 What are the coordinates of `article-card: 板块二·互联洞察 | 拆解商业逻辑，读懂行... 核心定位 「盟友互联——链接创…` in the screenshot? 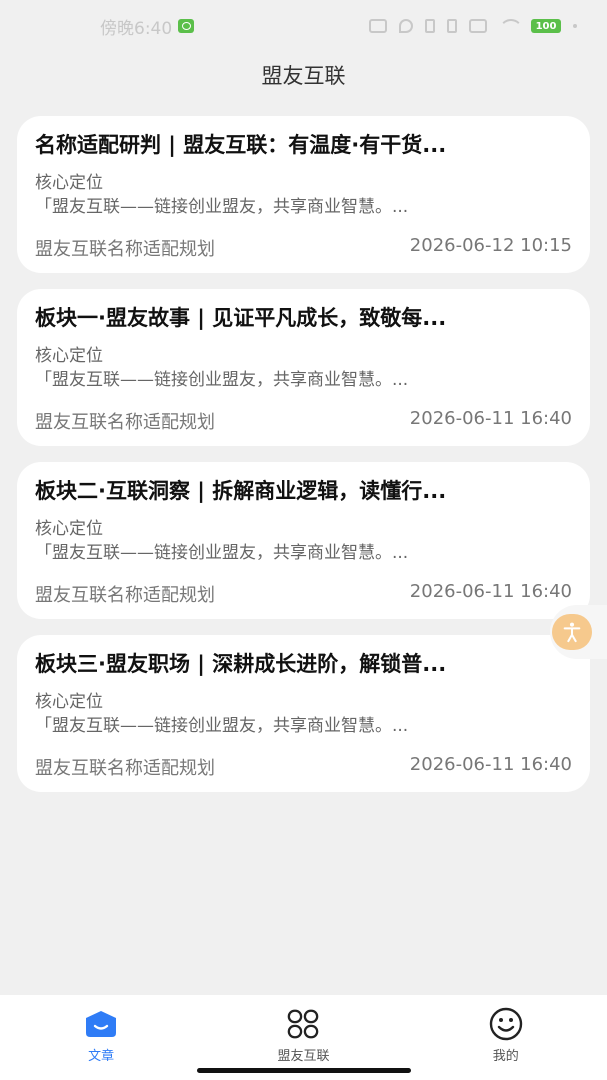 It's located at (303, 540).